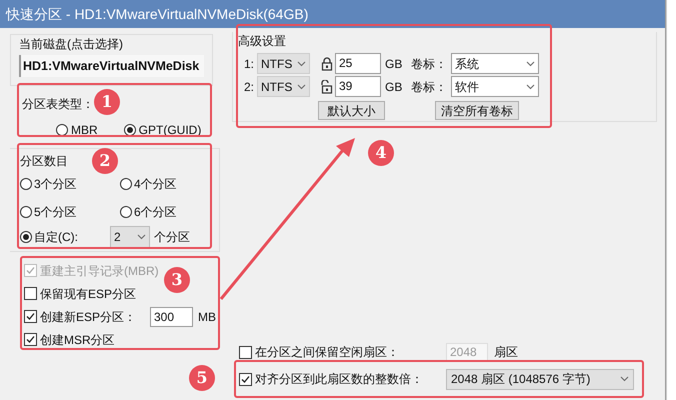  What do you see at coordinates (55, 212) in the screenshot?
I see `radio-label: 5个分区` at bounding box center [55, 212].